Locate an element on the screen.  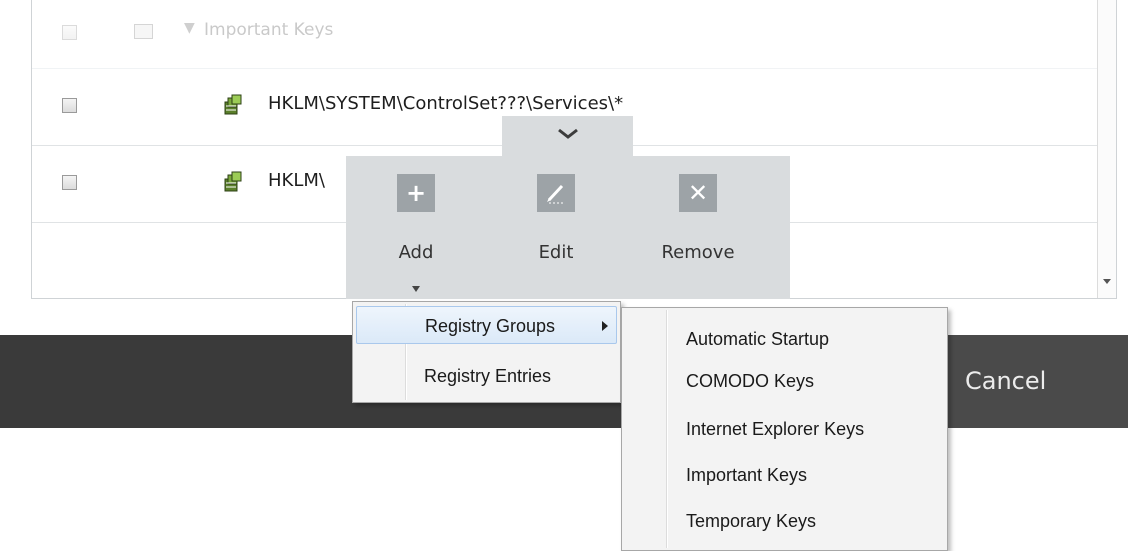
registry-entry-path: HKLM\ is located at coordinates (296, 180).